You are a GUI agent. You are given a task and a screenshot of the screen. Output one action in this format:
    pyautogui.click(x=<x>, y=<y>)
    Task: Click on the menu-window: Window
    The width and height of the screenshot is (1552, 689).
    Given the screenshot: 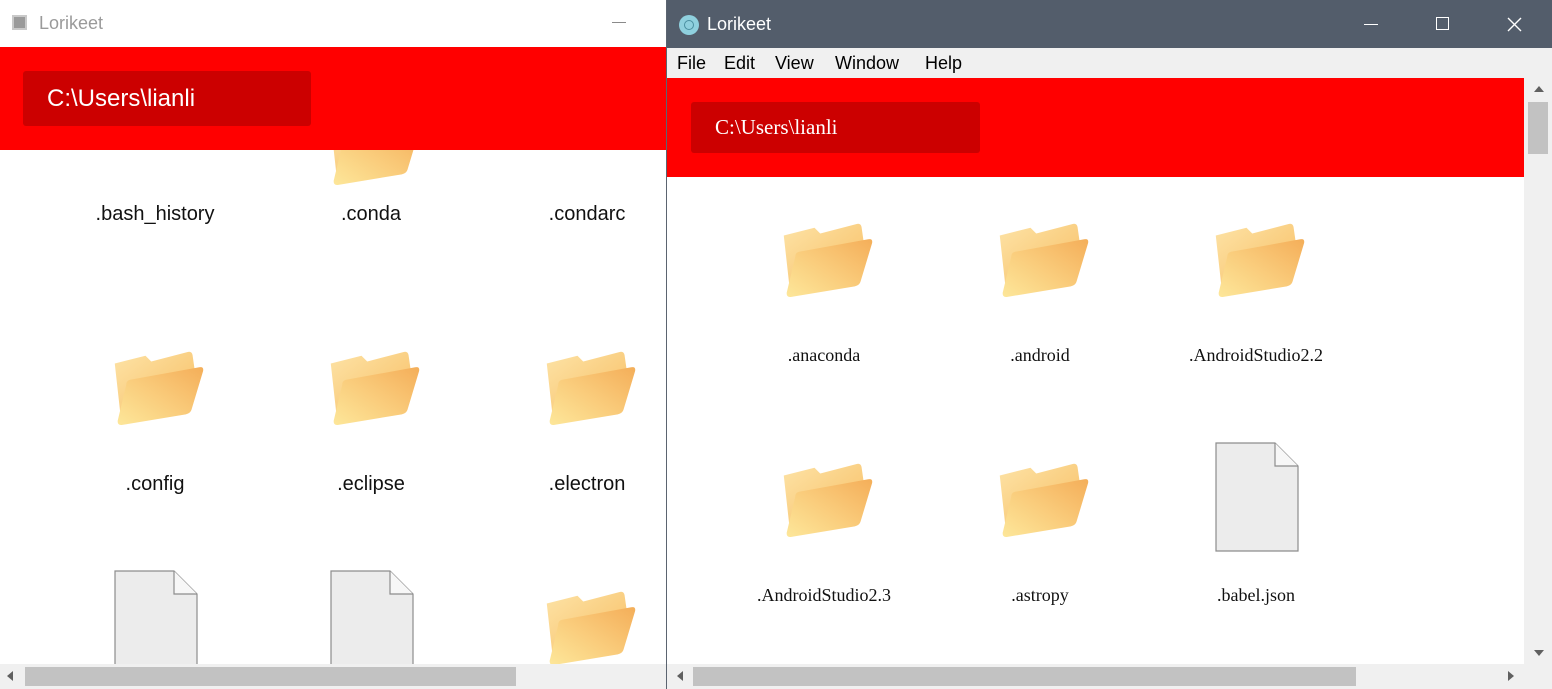 What is the action you would take?
    pyautogui.click(x=867, y=63)
    